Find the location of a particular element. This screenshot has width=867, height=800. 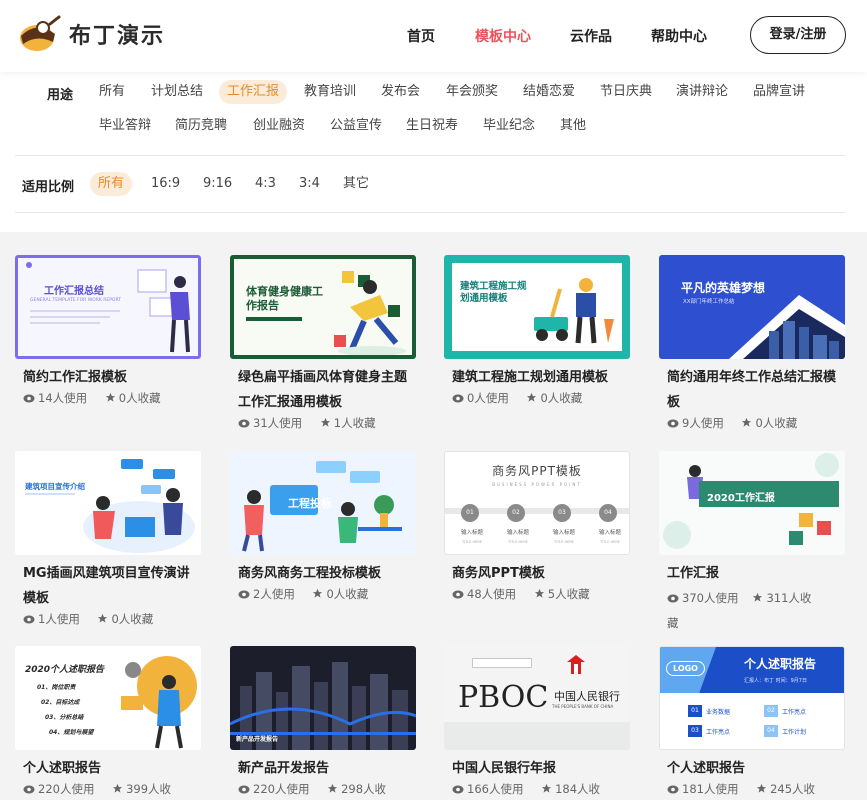

thumb-subtitle: 中国人民银行 is located at coordinates (587, 696).